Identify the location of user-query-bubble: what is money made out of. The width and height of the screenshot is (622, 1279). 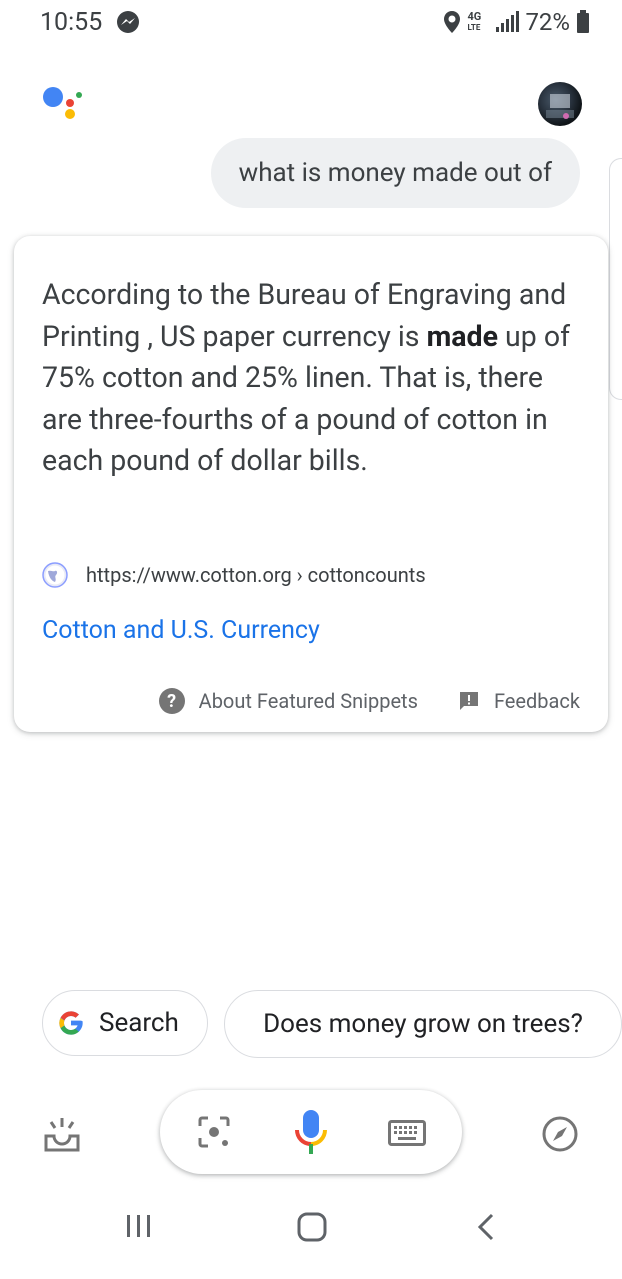
(395, 173).